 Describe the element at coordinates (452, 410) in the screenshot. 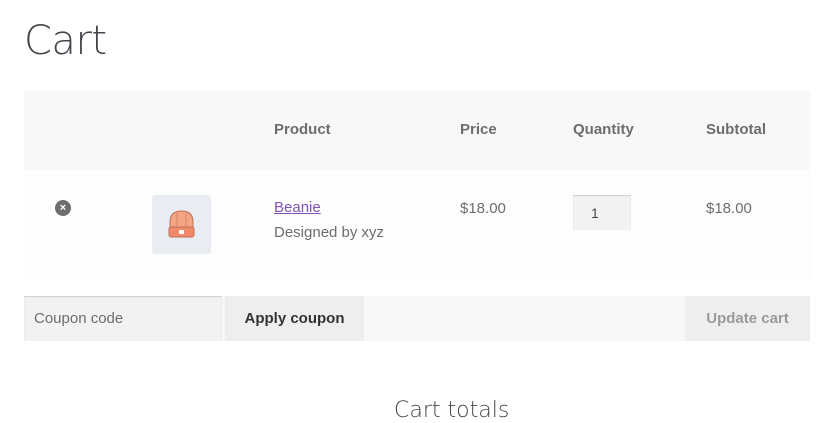

I see `cart-totals-heading: Cart totals` at that location.